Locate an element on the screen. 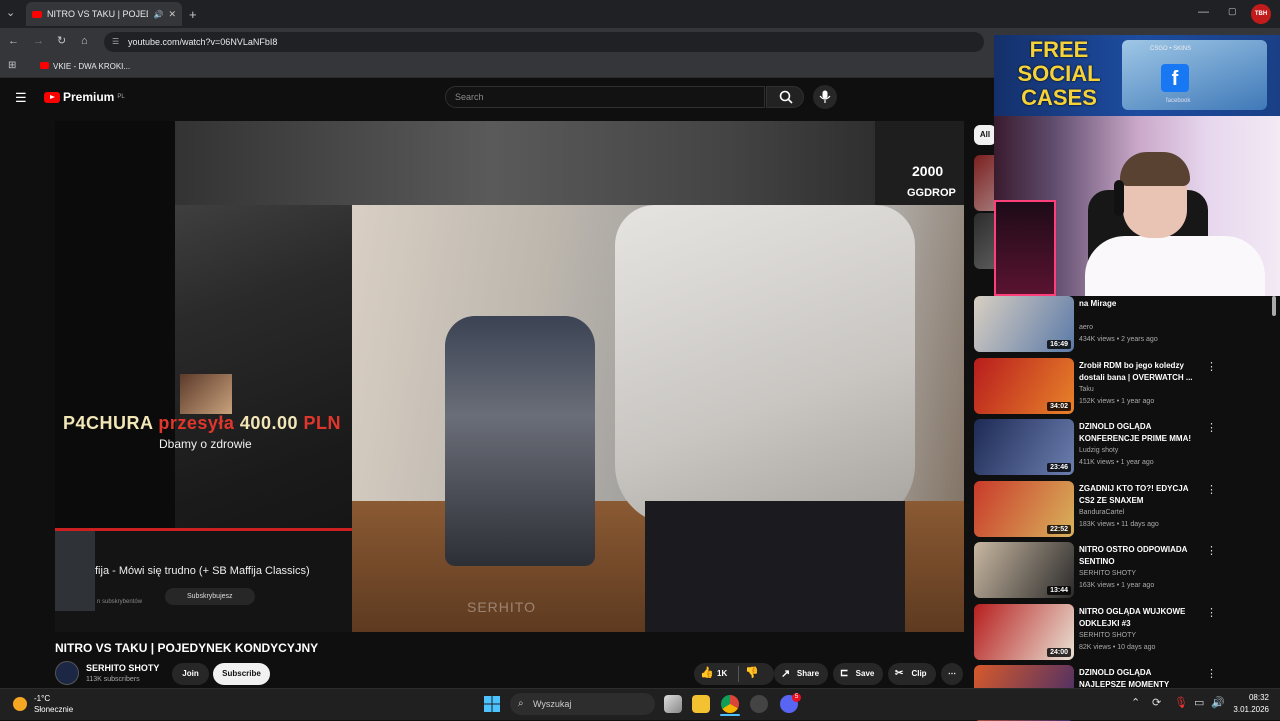  bookmark-youtube-icon is located at coordinates (44, 65).